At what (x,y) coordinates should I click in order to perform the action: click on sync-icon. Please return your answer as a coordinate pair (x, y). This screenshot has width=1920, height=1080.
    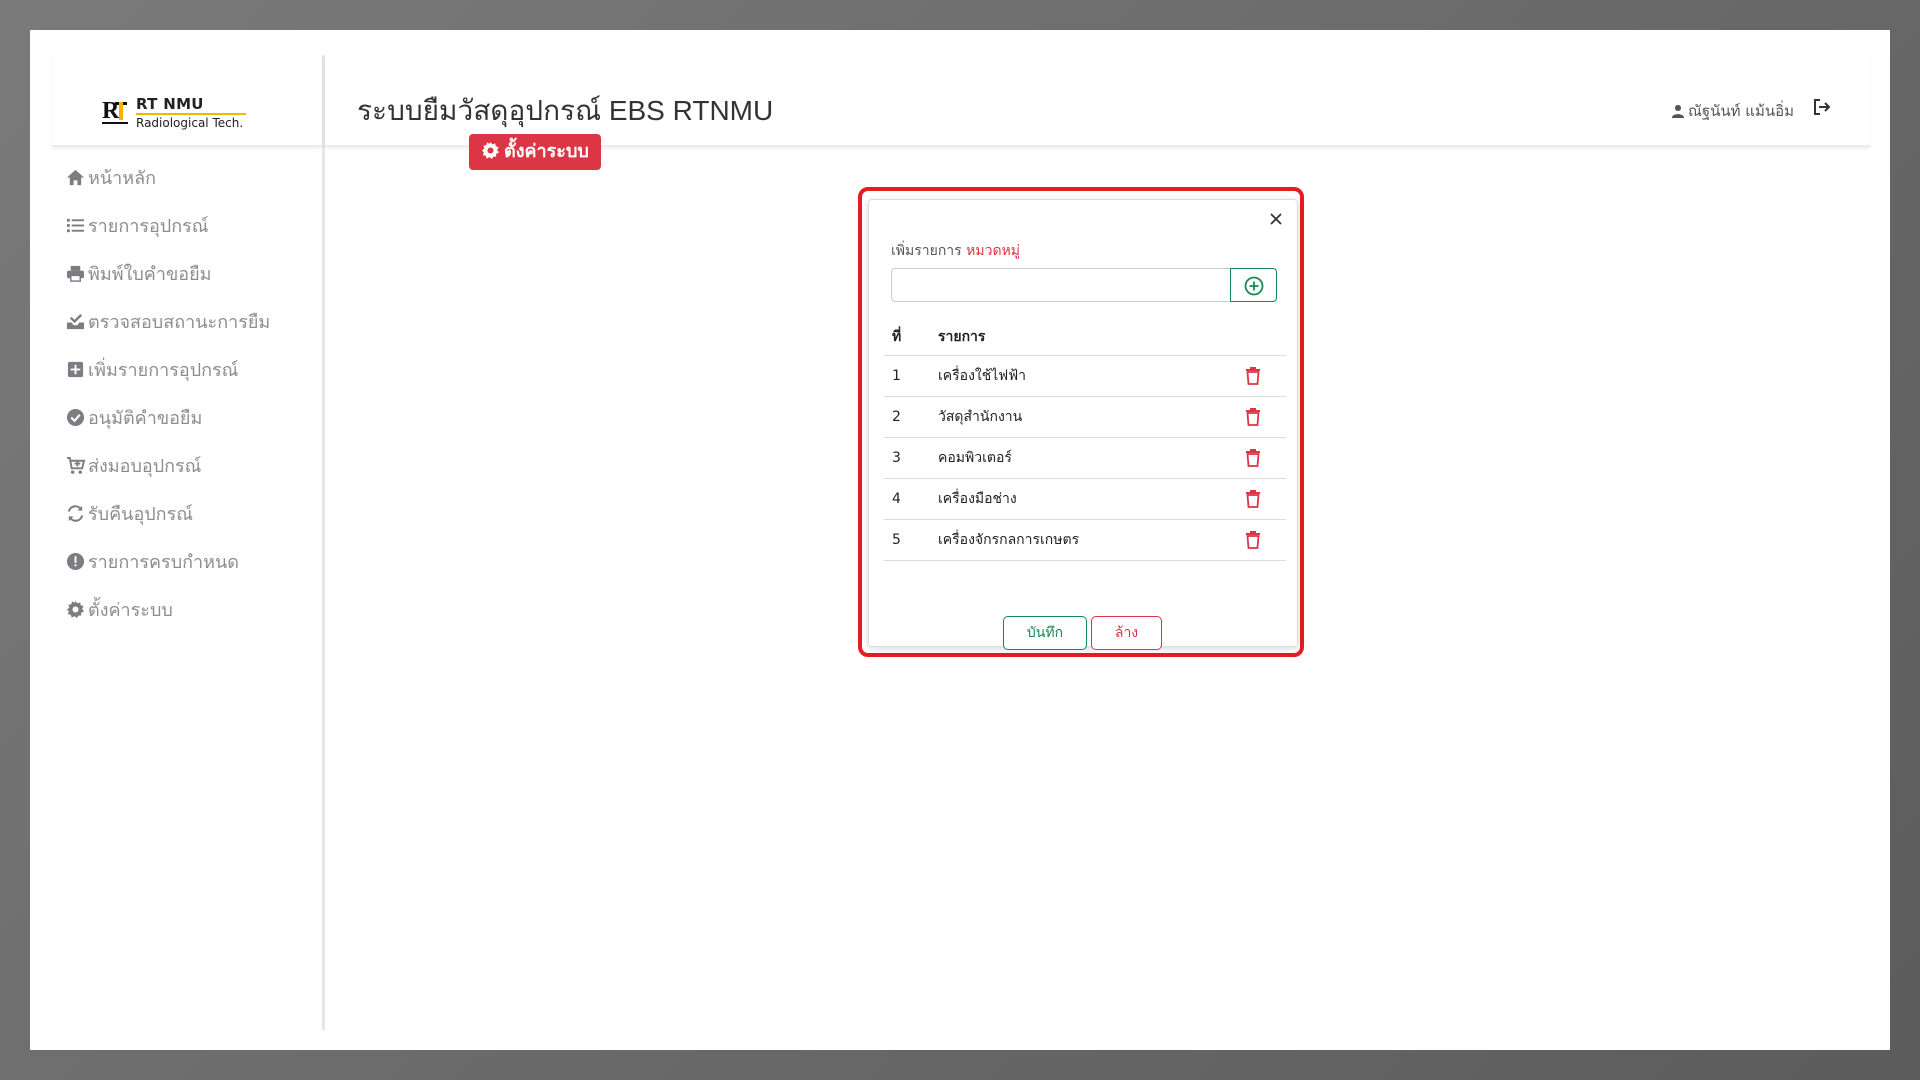
    Looking at the image, I should click on (77, 515).